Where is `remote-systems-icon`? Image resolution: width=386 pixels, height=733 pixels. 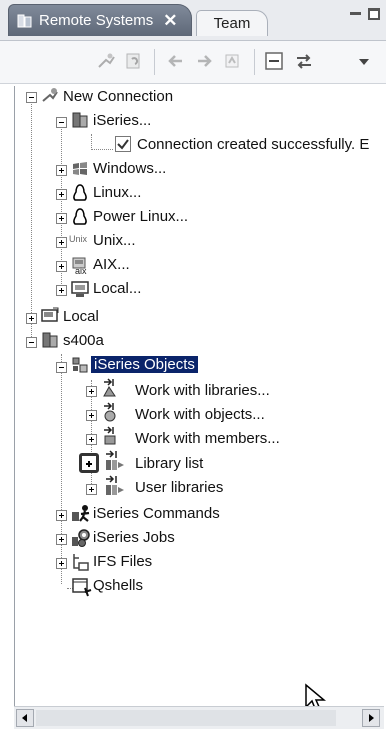 remote-systems-icon is located at coordinates (25, 21).